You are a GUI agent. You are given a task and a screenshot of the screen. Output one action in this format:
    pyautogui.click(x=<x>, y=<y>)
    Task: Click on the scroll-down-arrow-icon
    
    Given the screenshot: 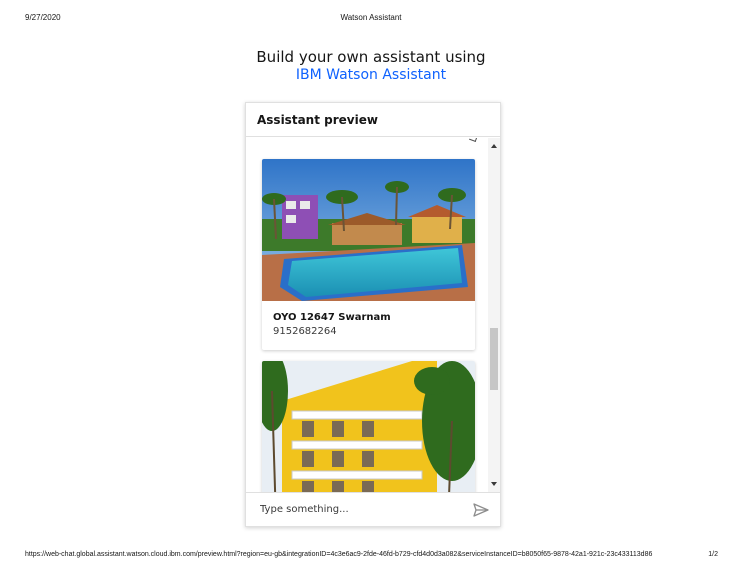 What is the action you would take?
    pyautogui.click(x=494, y=484)
    